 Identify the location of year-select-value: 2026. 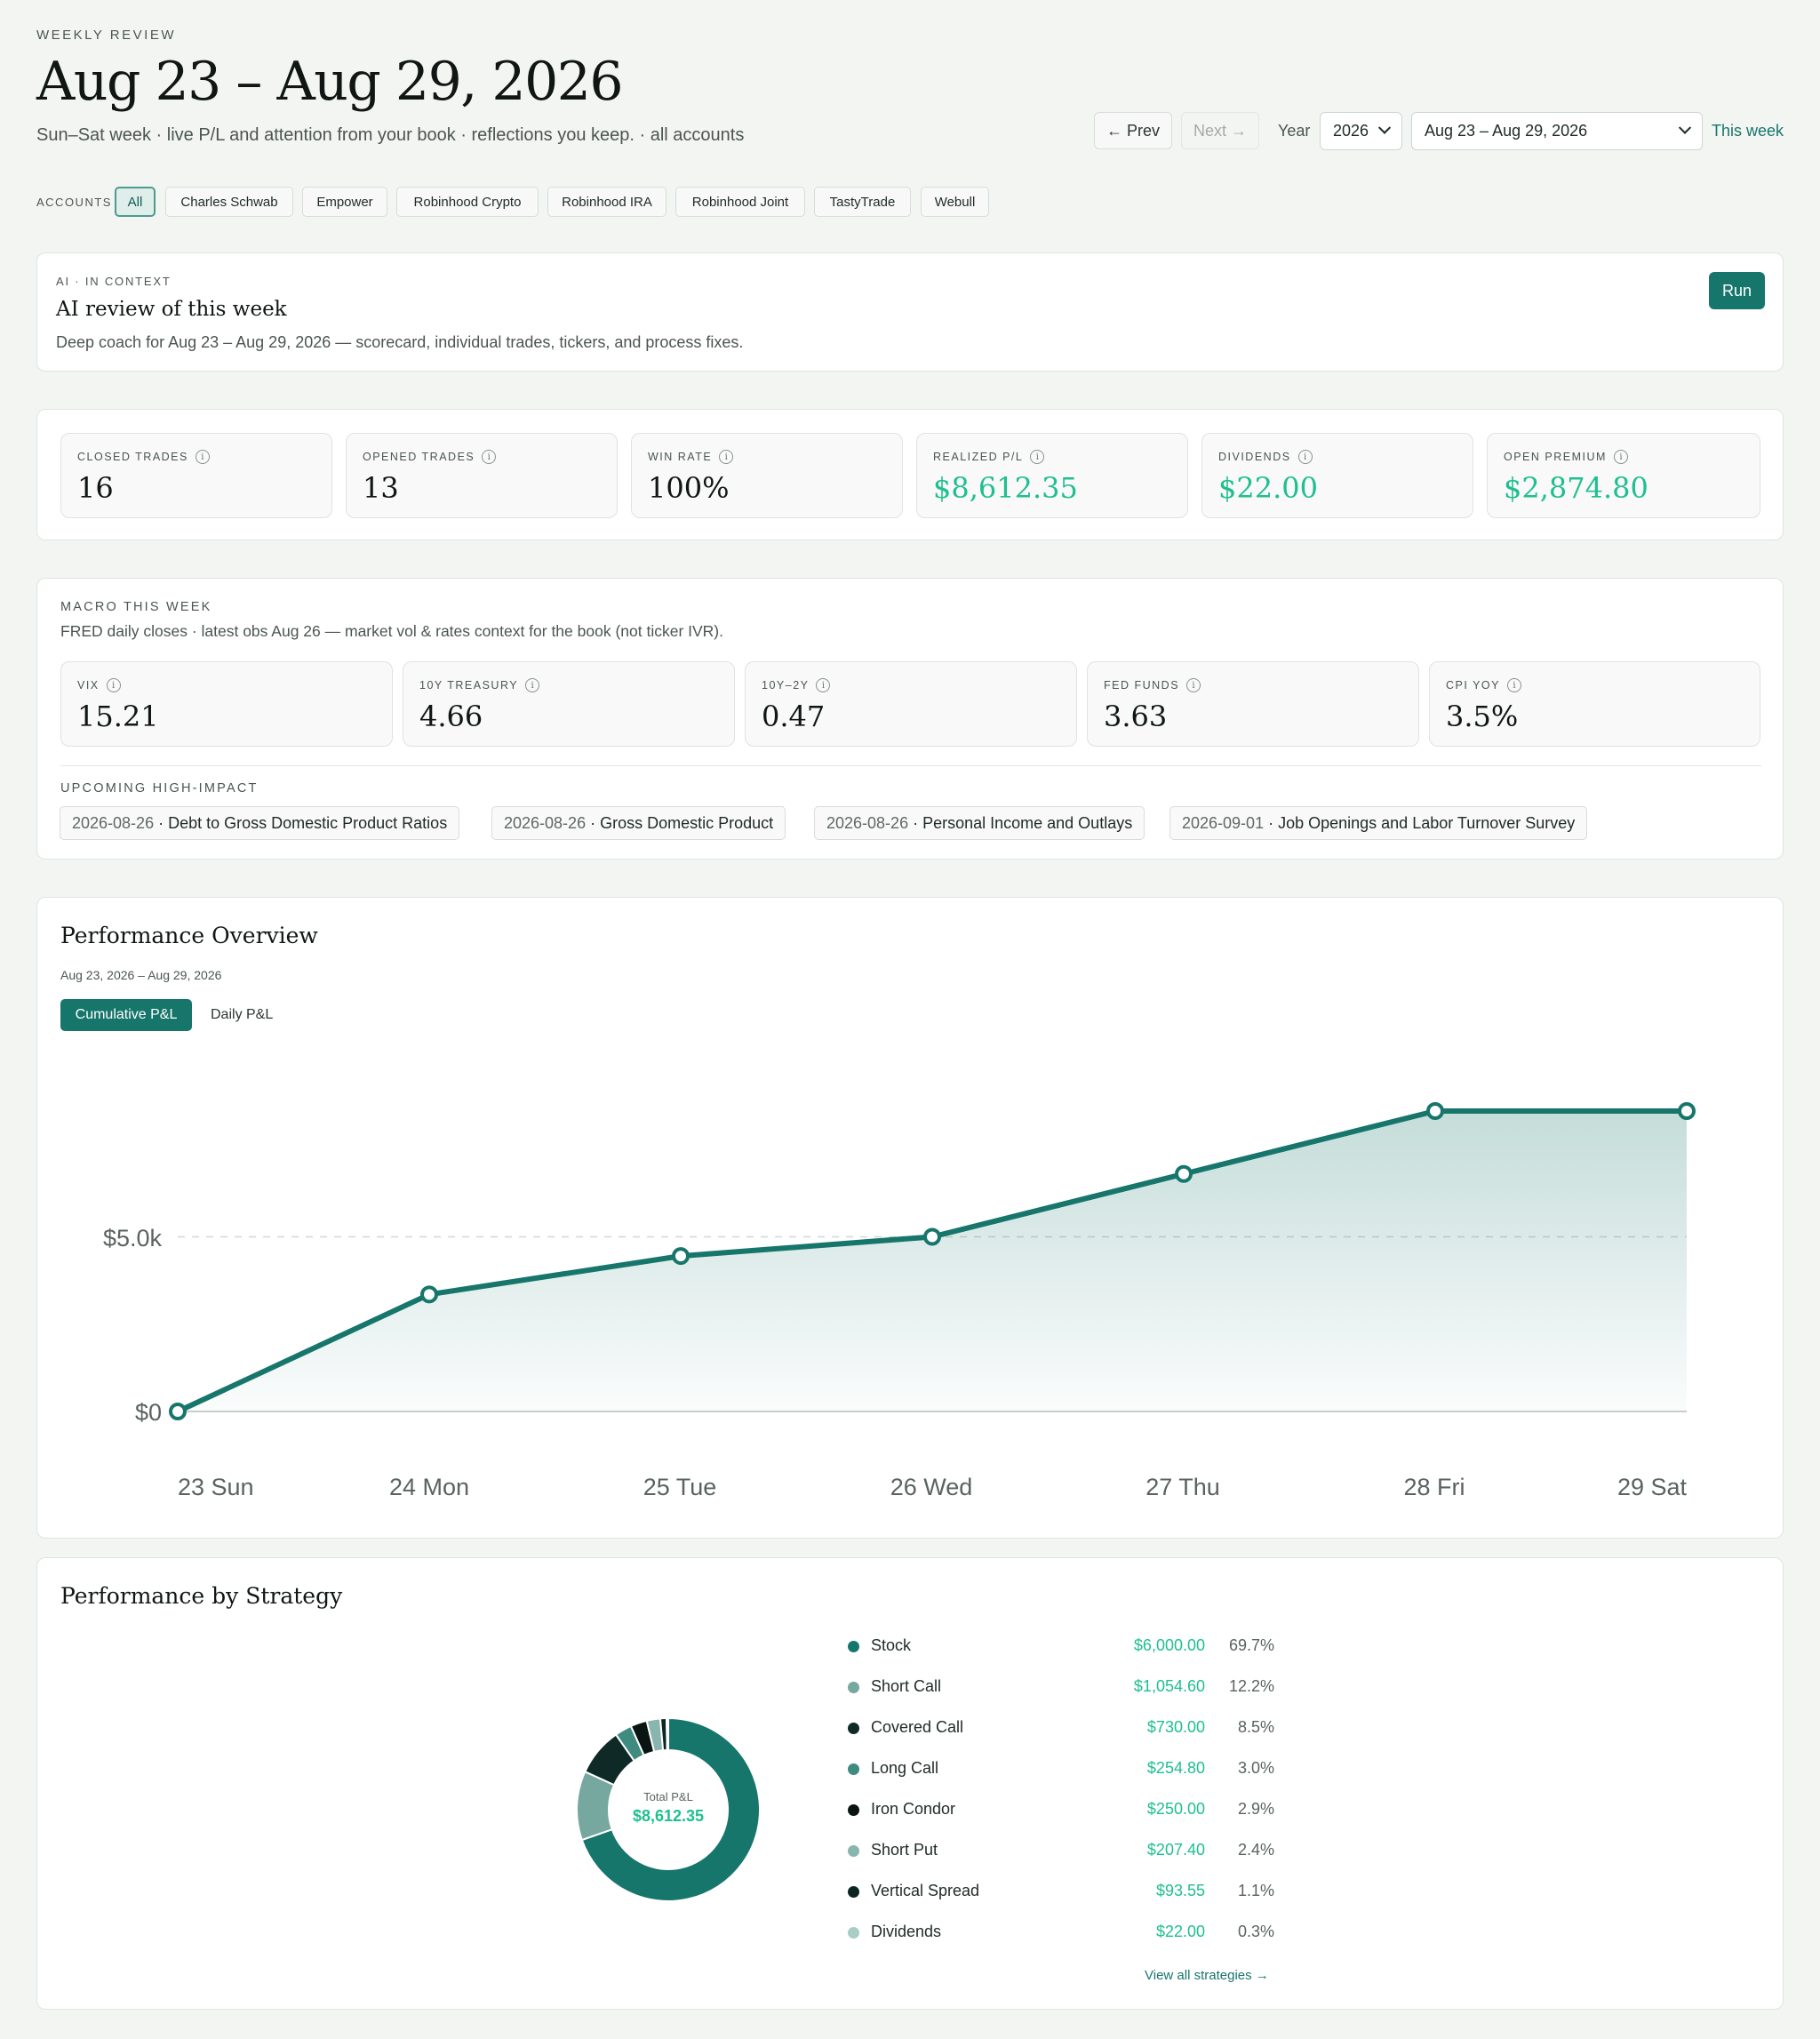
(1351, 131).